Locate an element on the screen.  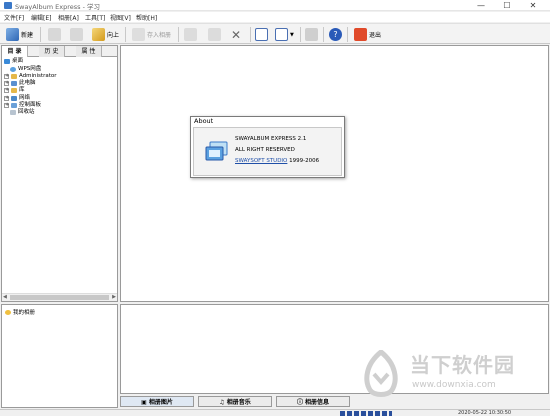
forward-arrow-icon is located at coordinates (76, 34).